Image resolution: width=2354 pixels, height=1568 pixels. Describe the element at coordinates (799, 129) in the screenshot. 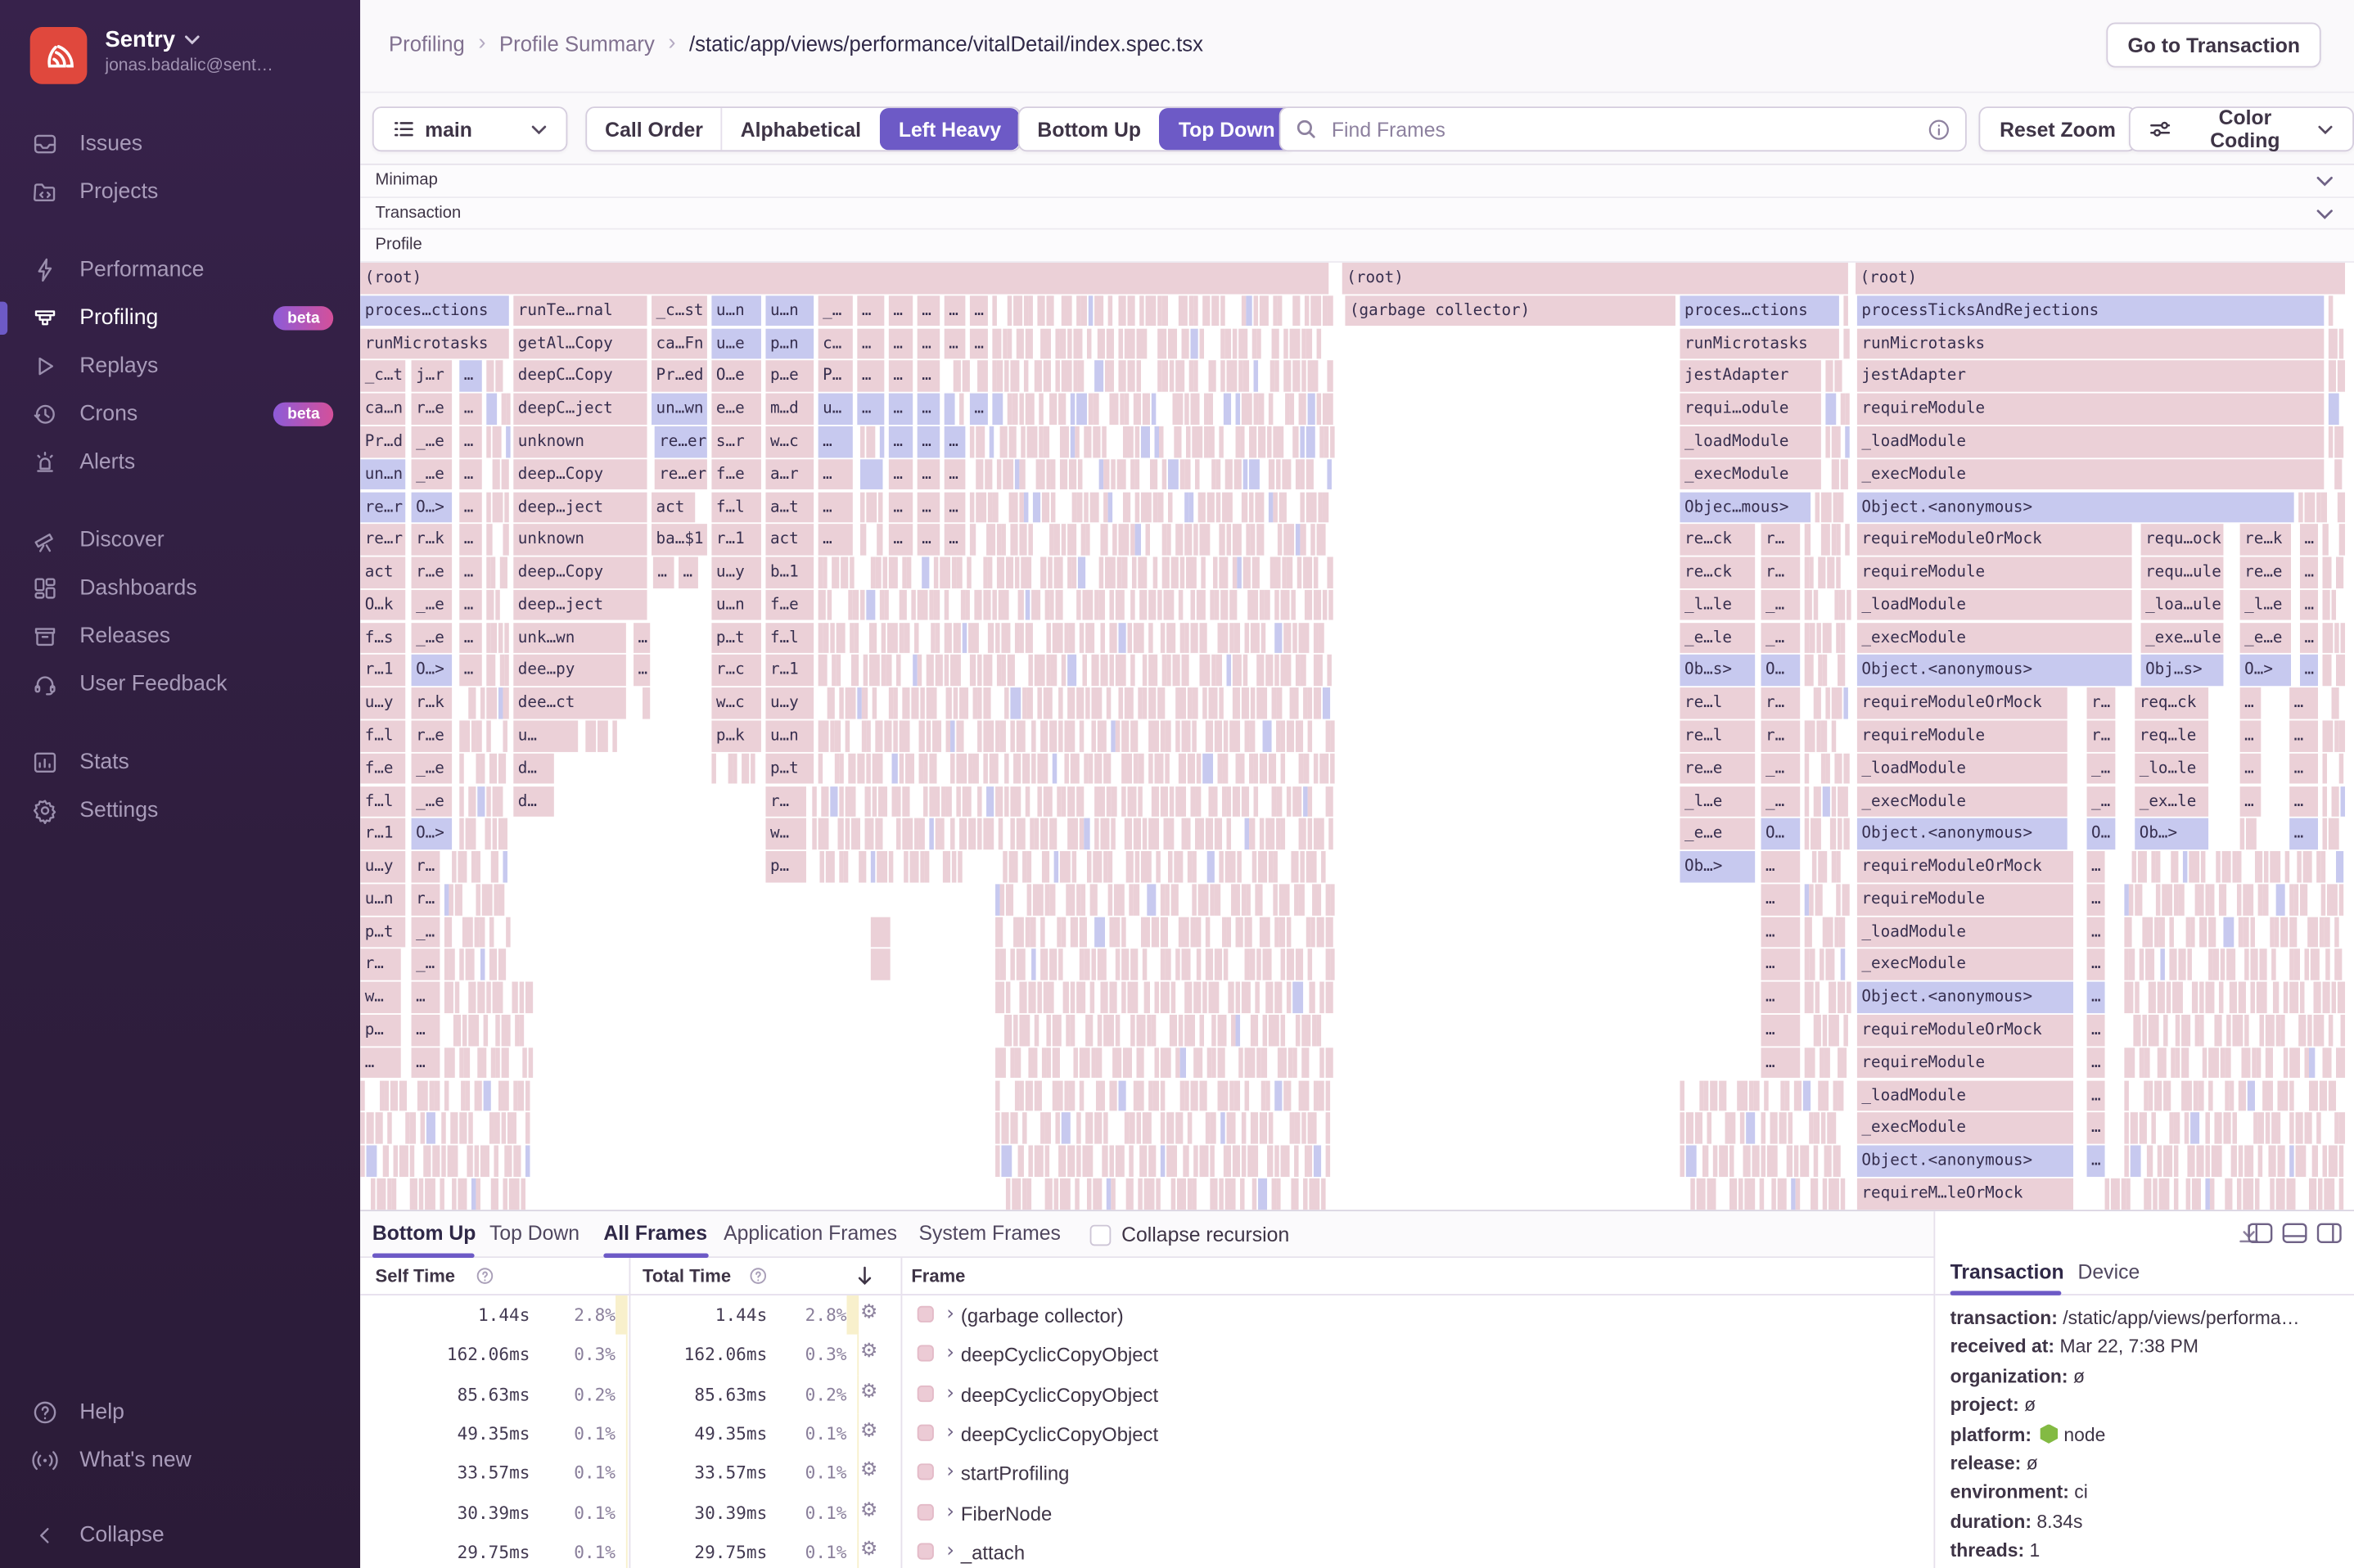

I see `sort-alphabetical-button: Alphabetical` at that location.